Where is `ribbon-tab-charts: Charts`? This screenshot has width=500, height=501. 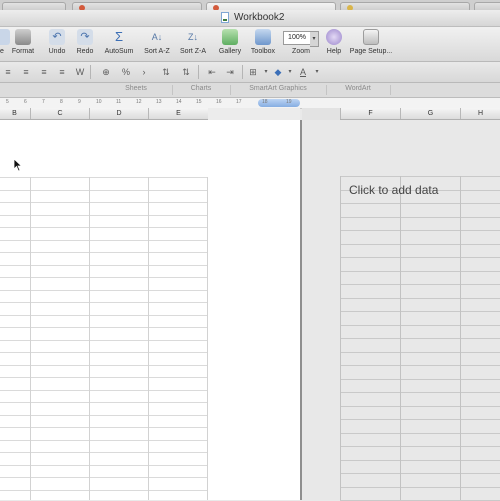
ribbon-tab-charts: Charts is located at coordinates (201, 90).